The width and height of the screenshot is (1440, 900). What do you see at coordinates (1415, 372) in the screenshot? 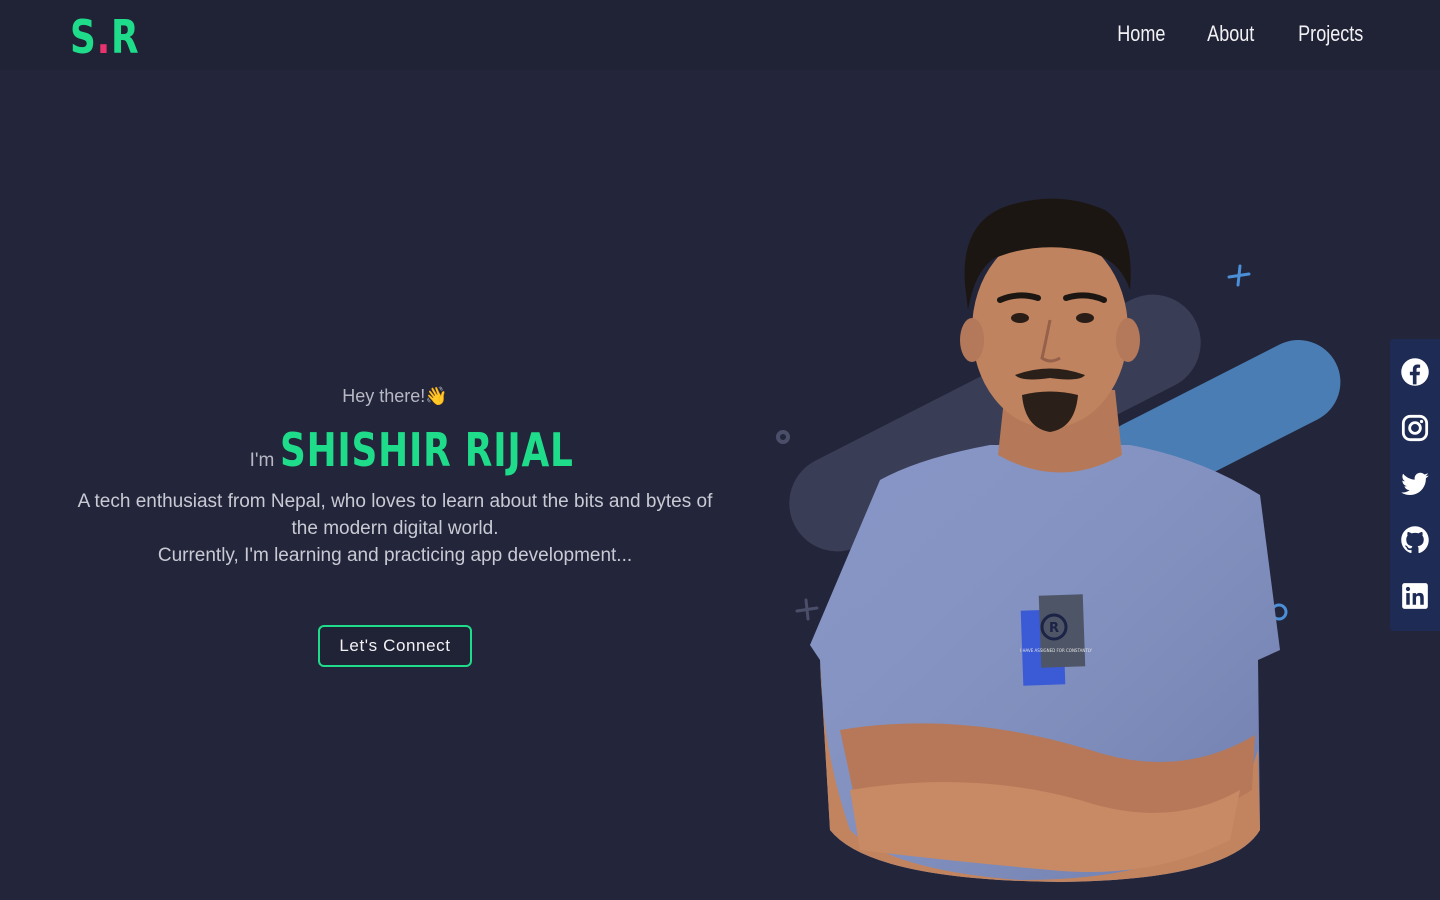
I see `facebook-icon` at bounding box center [1415, 372].